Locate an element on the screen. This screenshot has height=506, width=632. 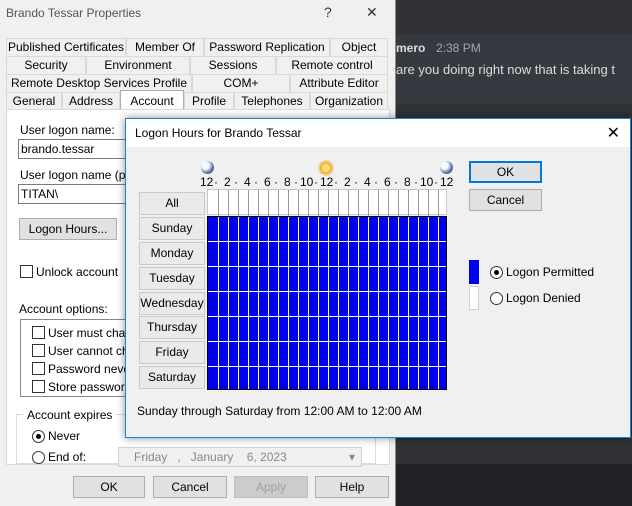
option-label: Store password u is located at coordinates (89, 387).